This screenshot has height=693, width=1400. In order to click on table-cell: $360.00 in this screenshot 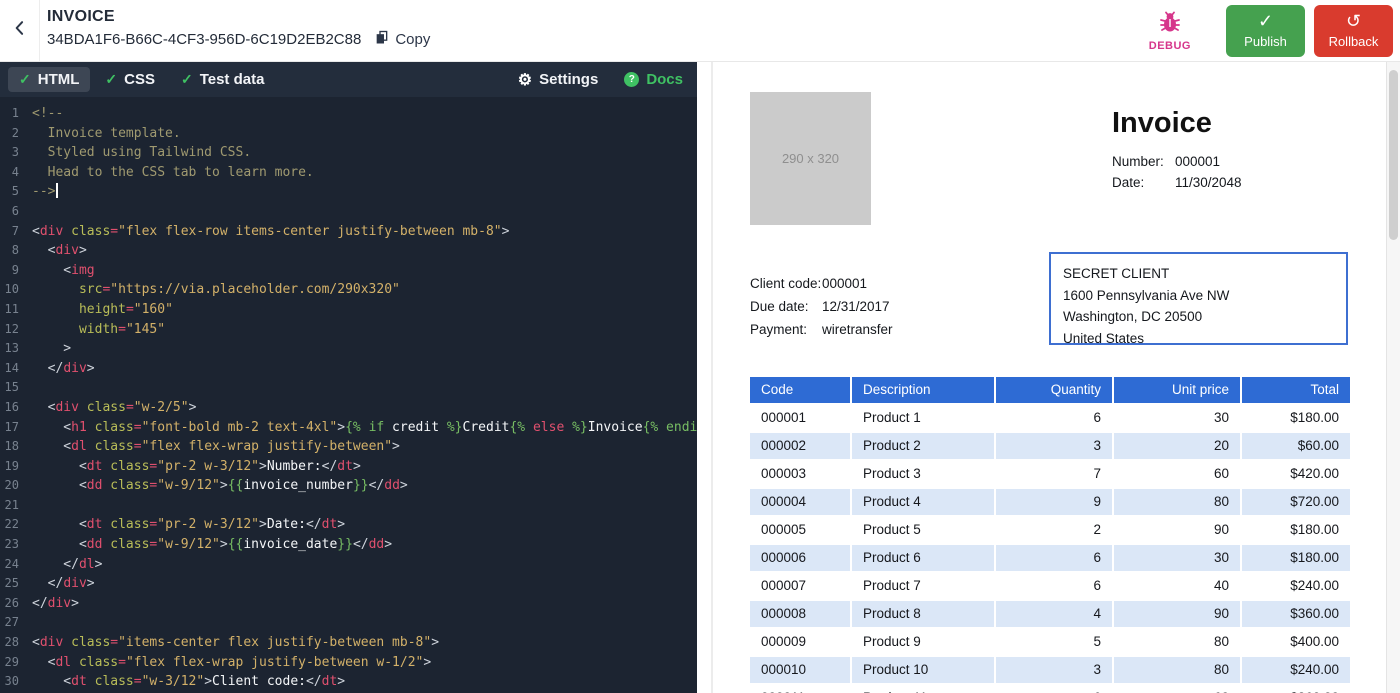, I will do `click(1296, 689)`.